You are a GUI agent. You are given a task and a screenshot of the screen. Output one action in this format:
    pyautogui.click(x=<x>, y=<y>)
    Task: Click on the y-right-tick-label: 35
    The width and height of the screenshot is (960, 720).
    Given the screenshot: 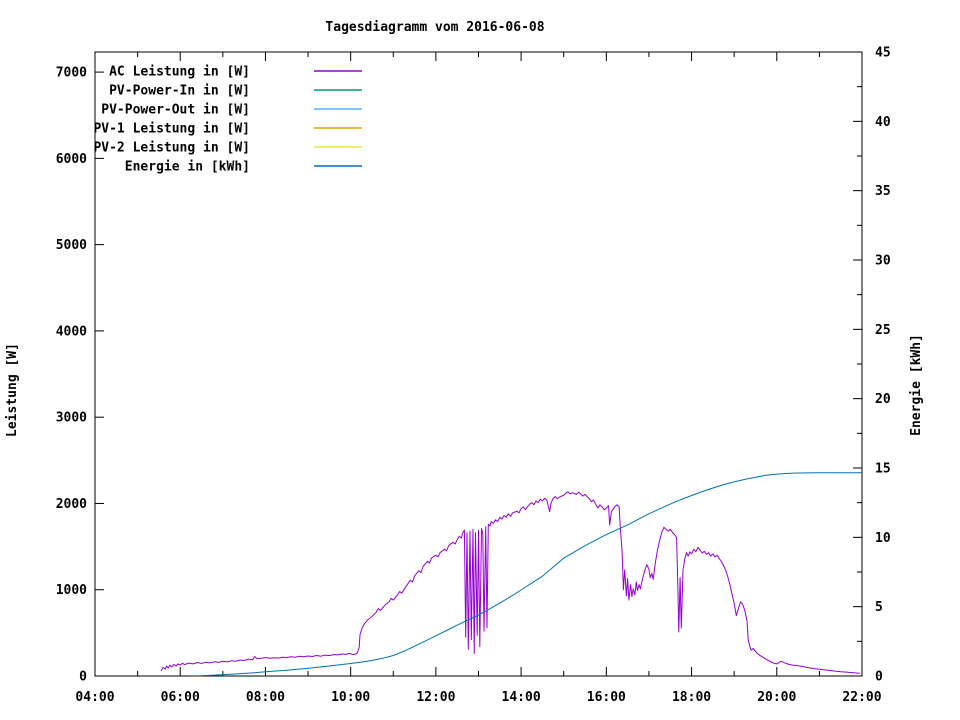 What is the action you would take?
    pyautogui.click(x=883, y=191)
    